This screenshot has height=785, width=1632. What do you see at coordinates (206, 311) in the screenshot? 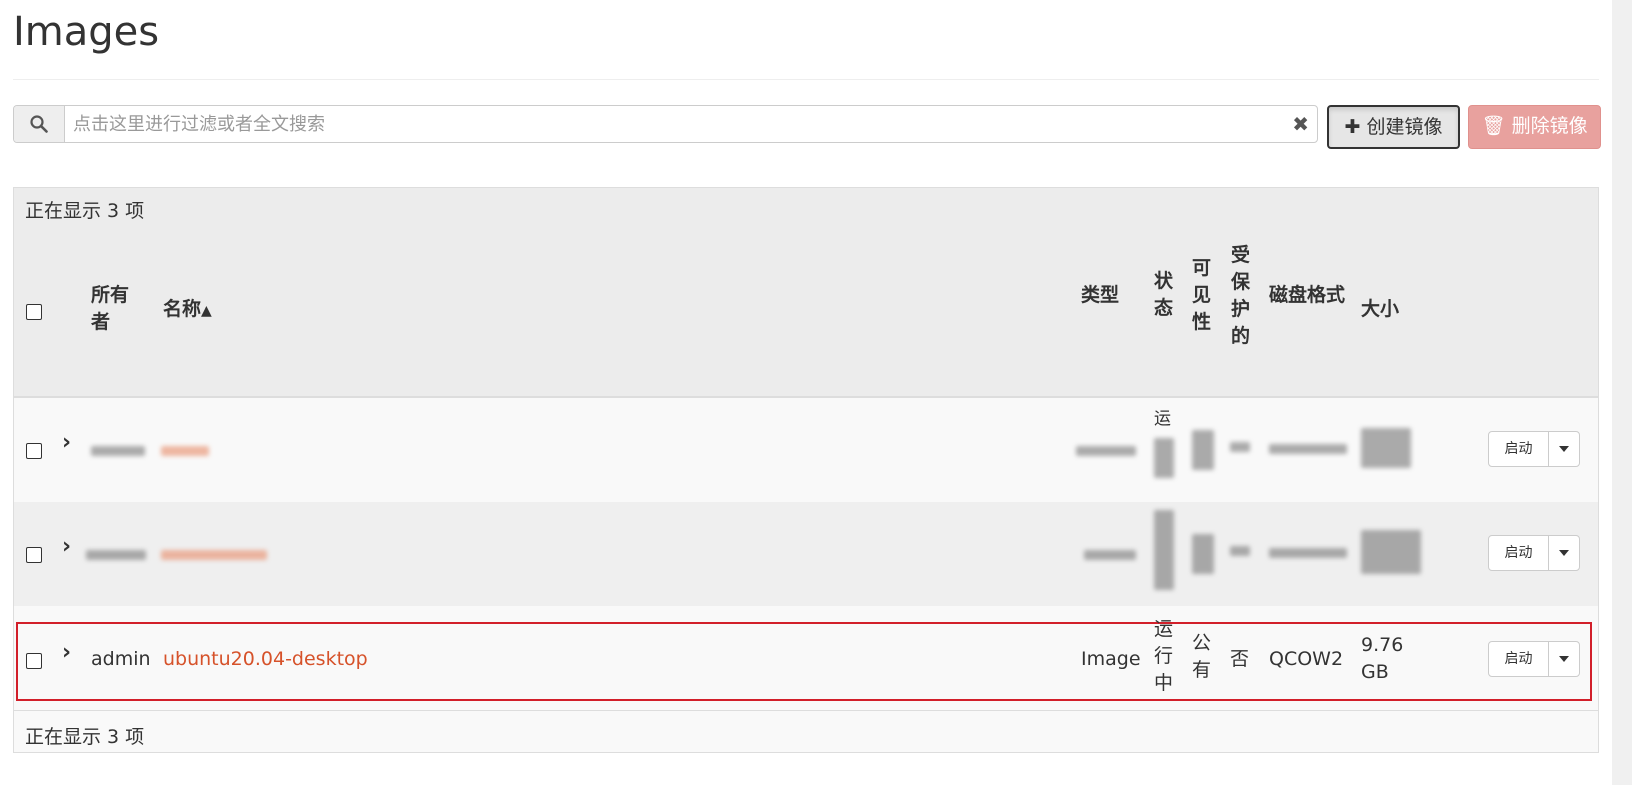
I see `sort-asc-icon: ▲` at bounding box center [206, 311].